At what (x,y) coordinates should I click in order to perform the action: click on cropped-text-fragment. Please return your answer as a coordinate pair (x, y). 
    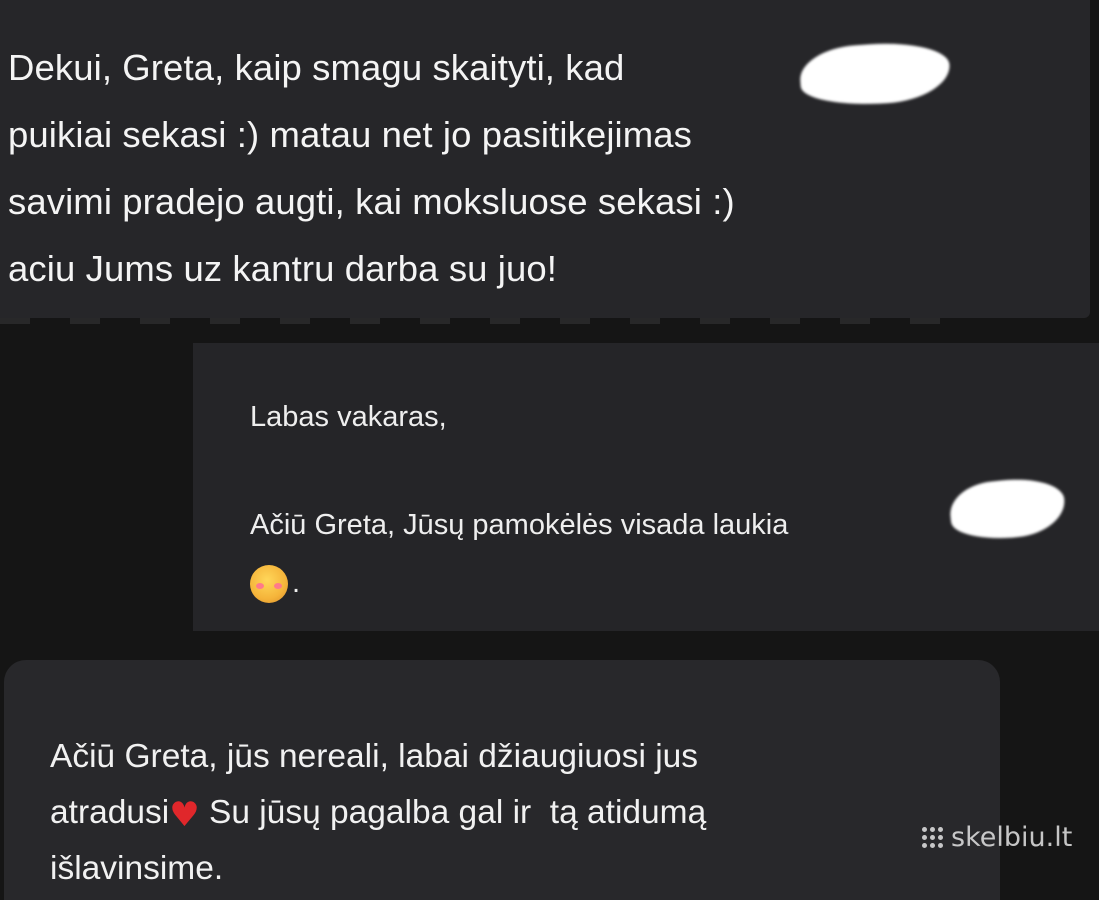
    Looking at the image, I should click on (480, 321).